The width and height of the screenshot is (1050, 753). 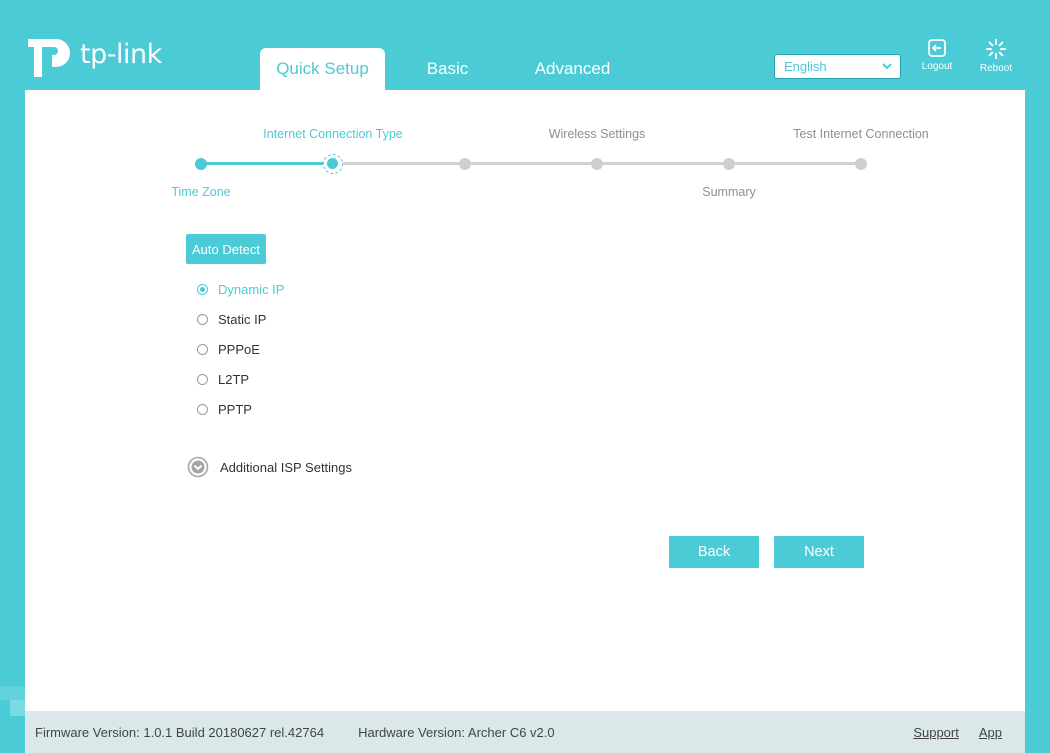 What do you see at coordinates (49, 58) in the screenshot?
I see `tp-link-logo-icon` at bounding box center [49, 58].